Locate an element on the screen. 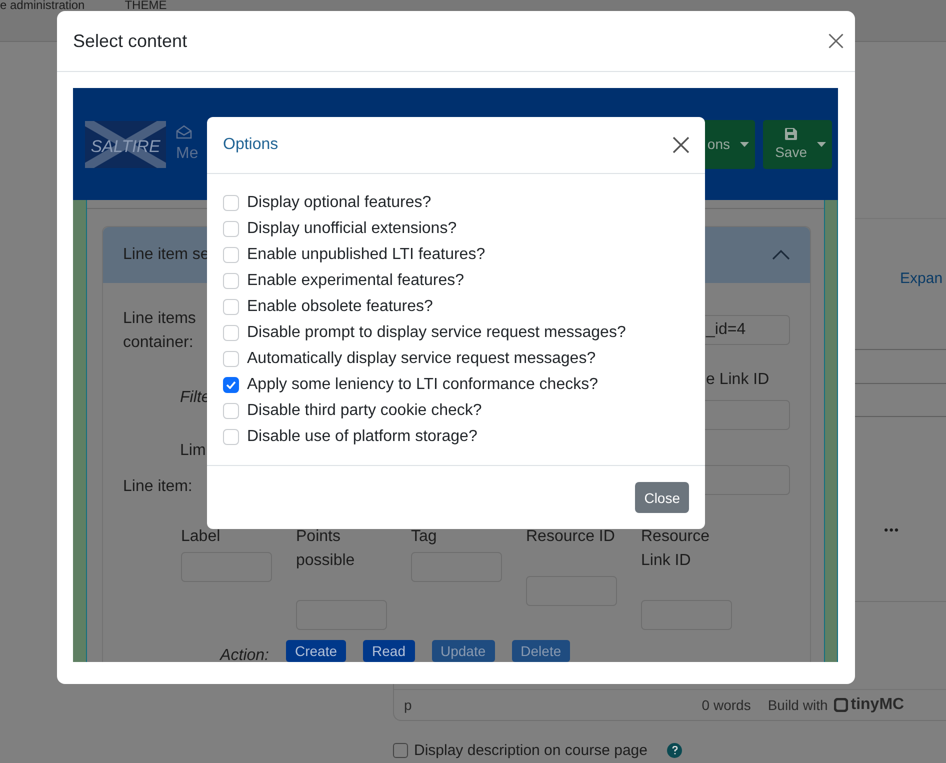 The height and width of the screenshot is (763, 946). editor-logo: tinyMC is located at coordinates (869, 705).